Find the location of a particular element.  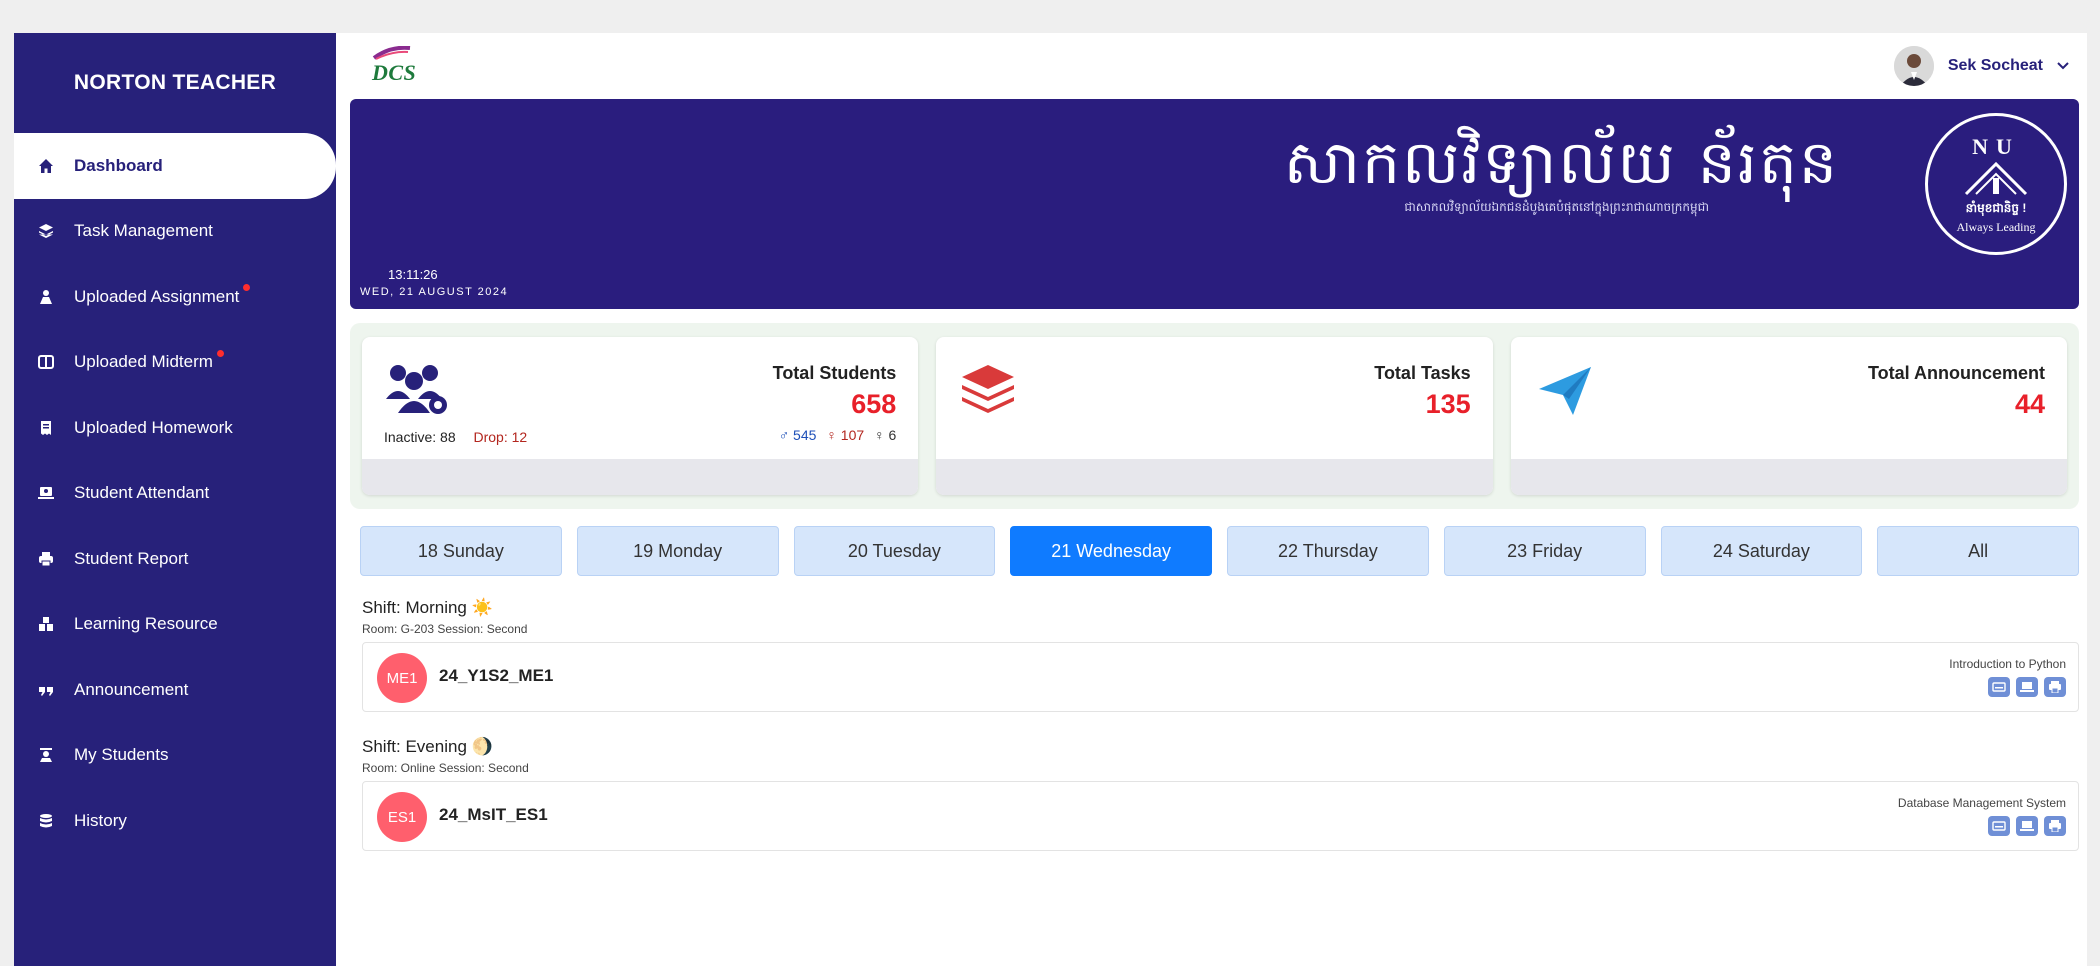

shift-evening: Shift: Evening 🌖 Room: Online Session is located at coordinates (1220, 794).